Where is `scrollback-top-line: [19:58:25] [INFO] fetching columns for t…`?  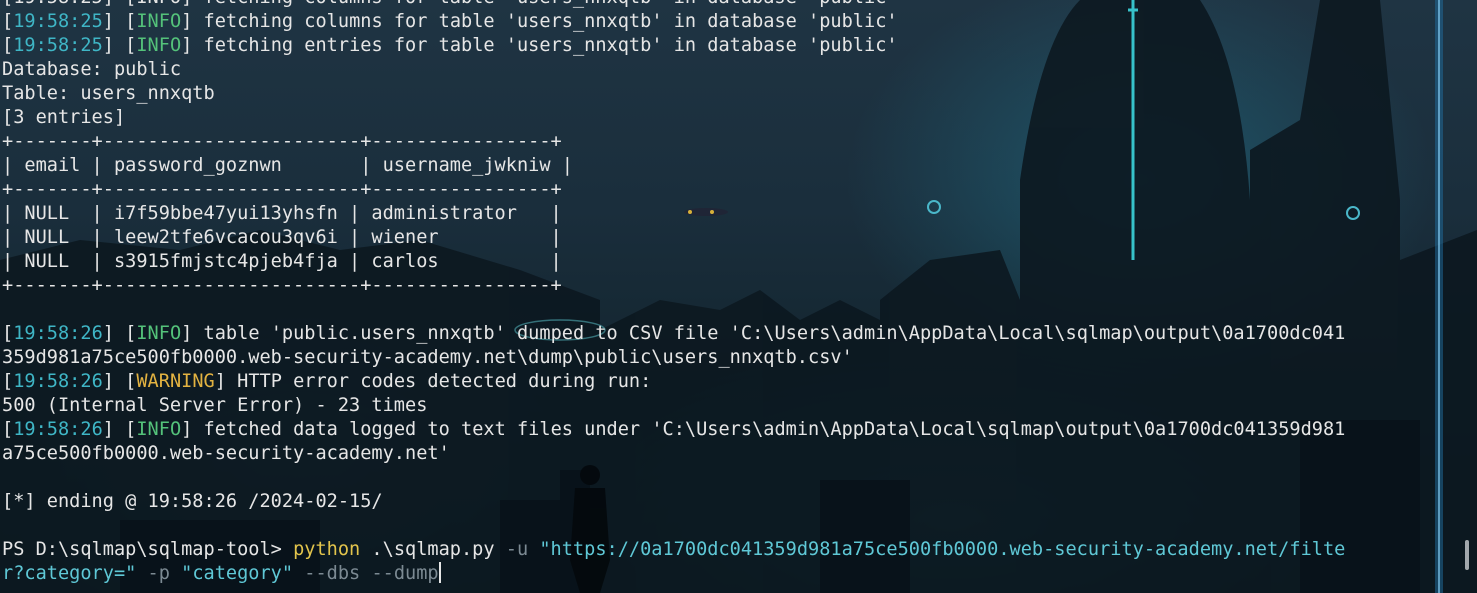 scrollback-top-line: [19:58:25] [INFO] fetching columns for t… is located at coordinates (727, 5).